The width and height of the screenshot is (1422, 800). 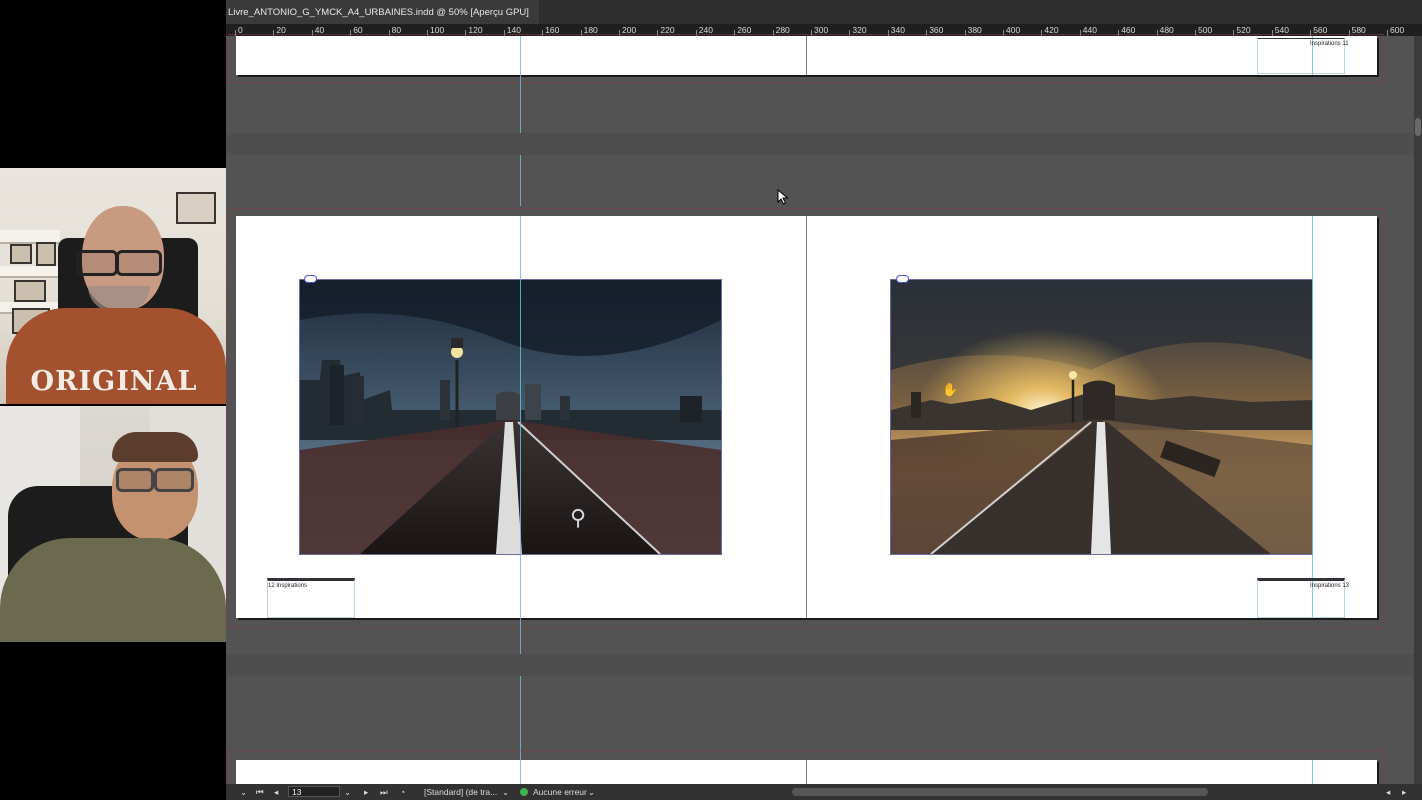 I want to click on folio-right: Inspirations 11, so click(x=1329, y=44).